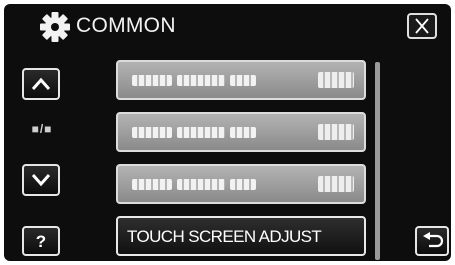  I want to click on close-button, so click(422, 26).